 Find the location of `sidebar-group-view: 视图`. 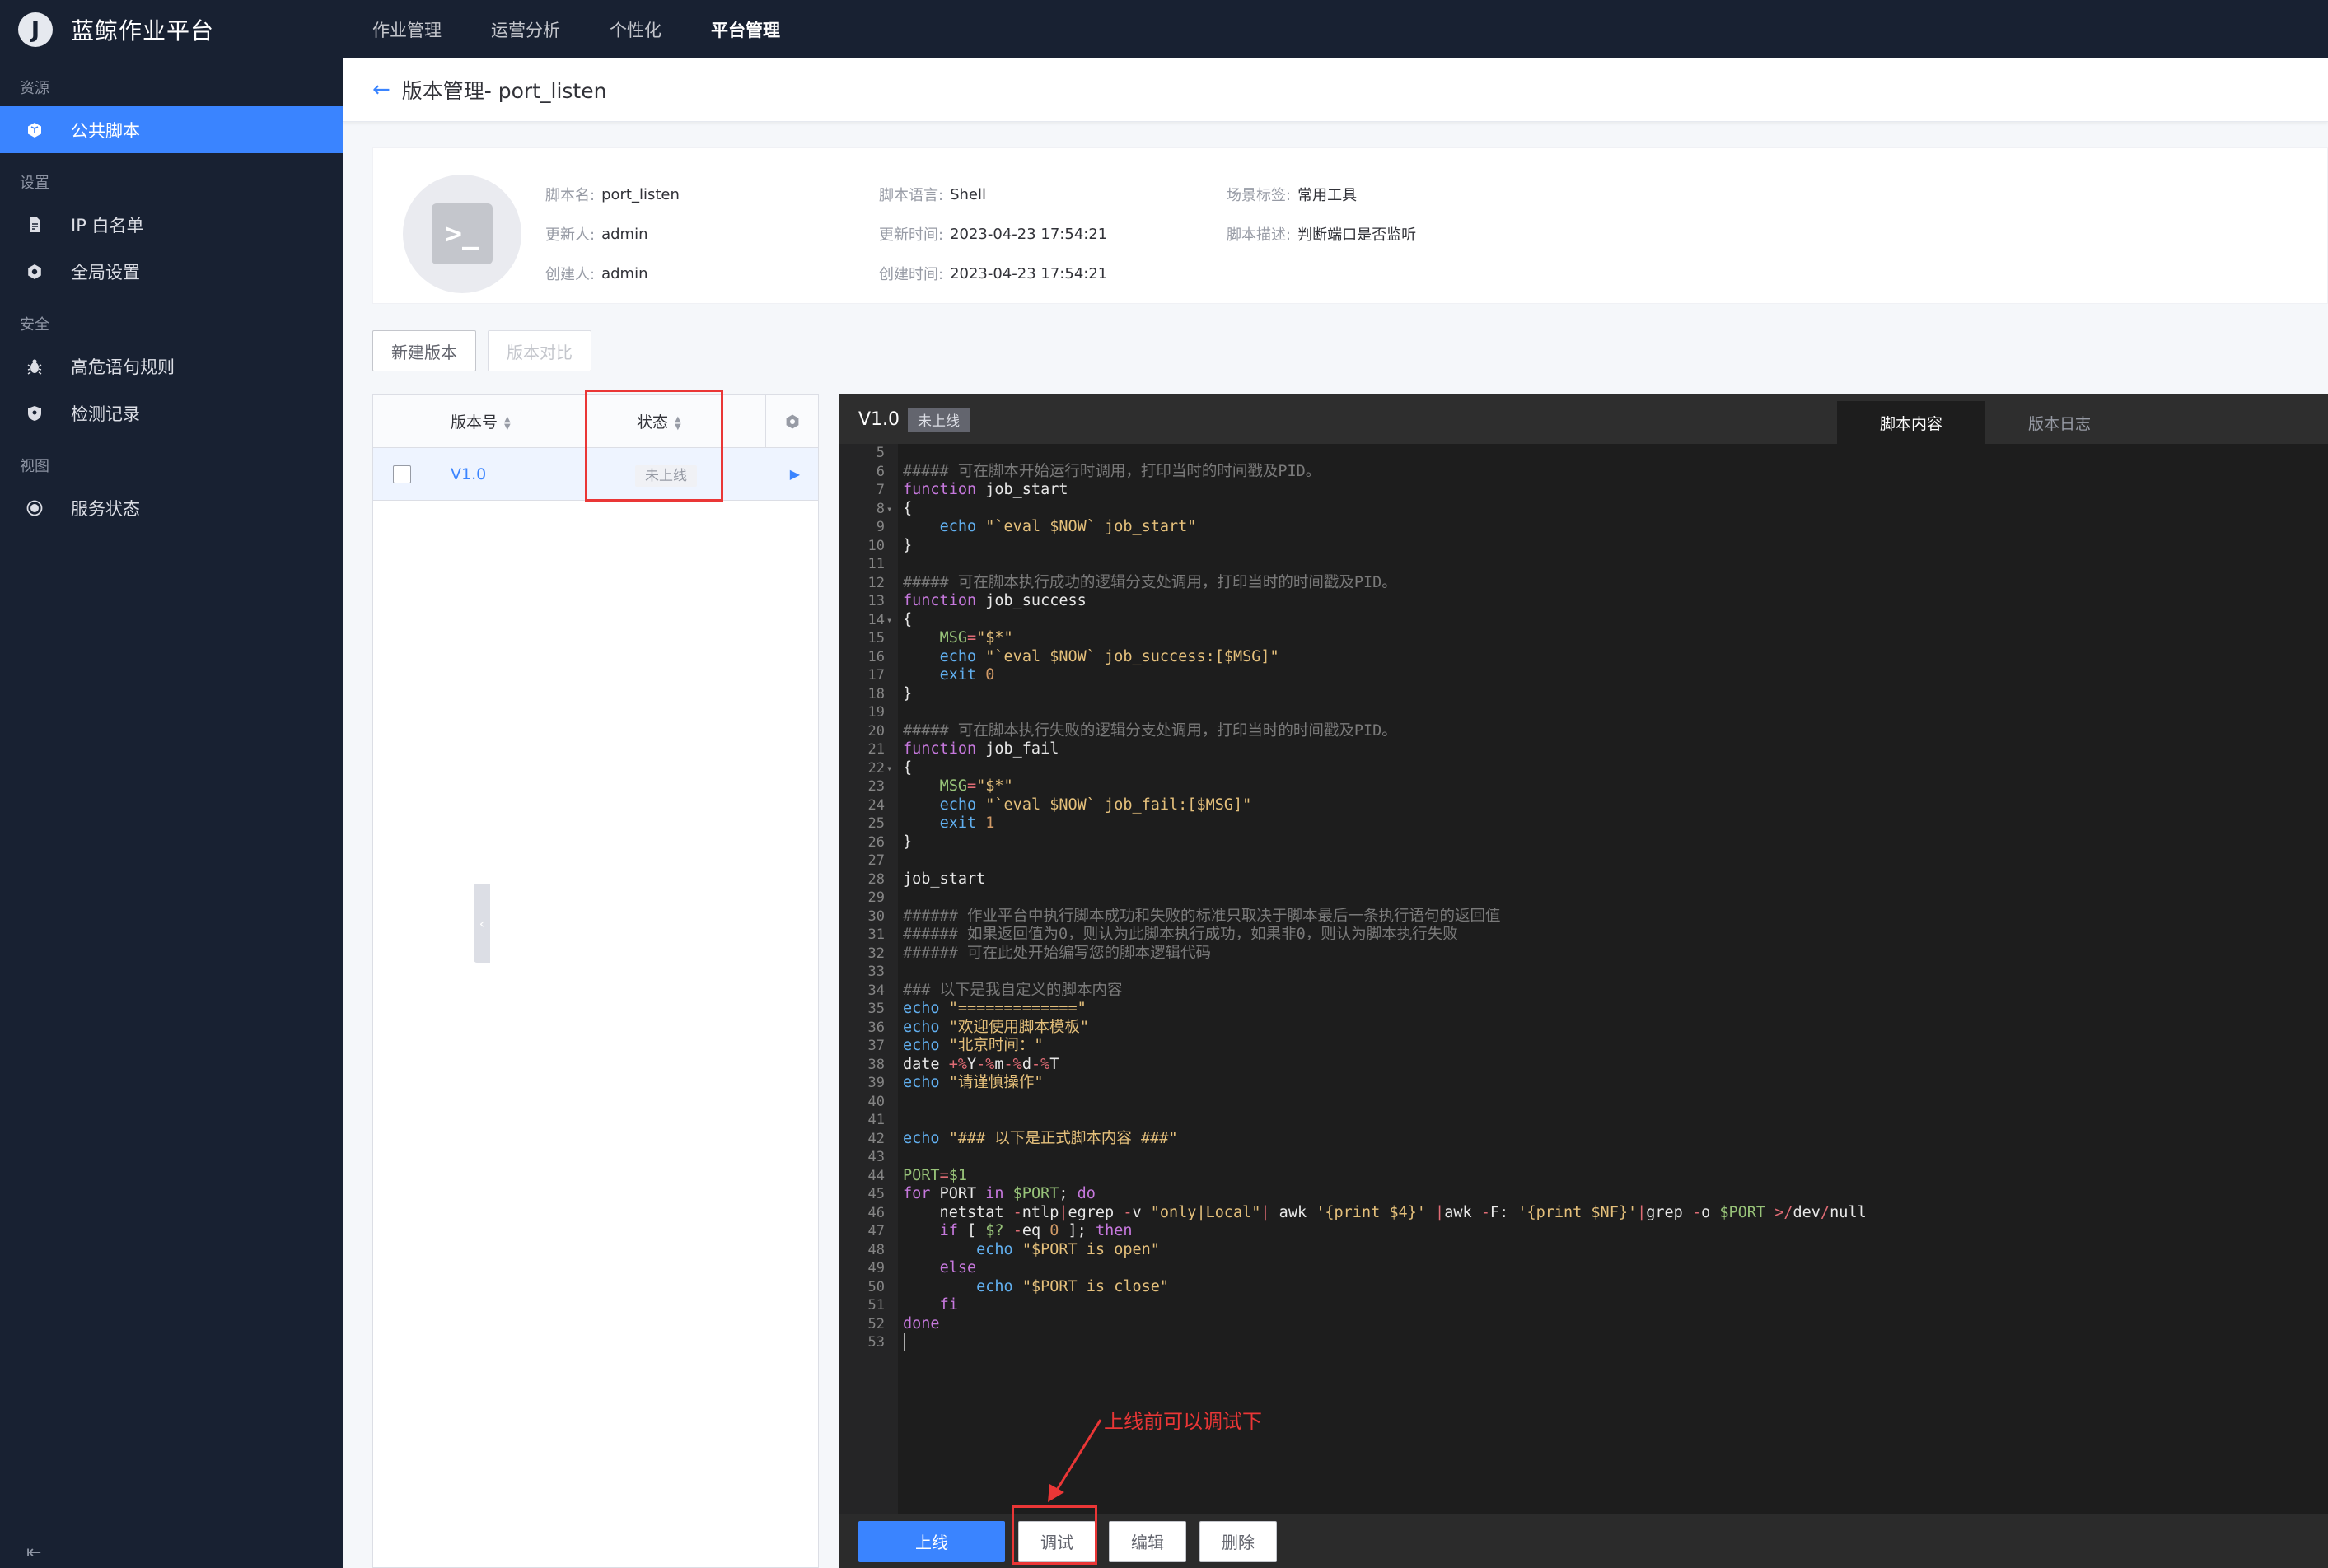

sidebar-group-view: 视图 is located at coordinates (34, 466).